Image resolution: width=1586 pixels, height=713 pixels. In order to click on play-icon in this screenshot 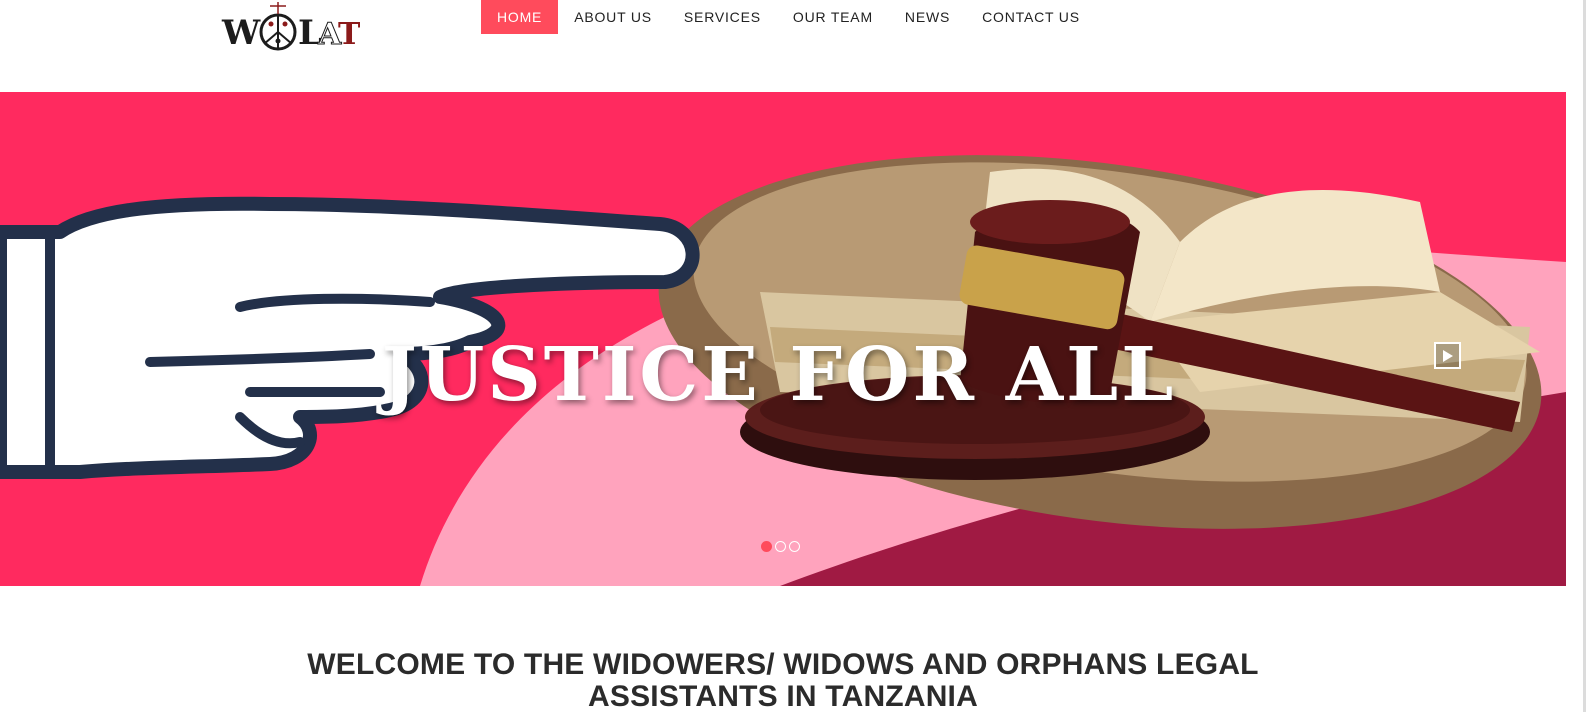, I will do `click(1448, 356)`.